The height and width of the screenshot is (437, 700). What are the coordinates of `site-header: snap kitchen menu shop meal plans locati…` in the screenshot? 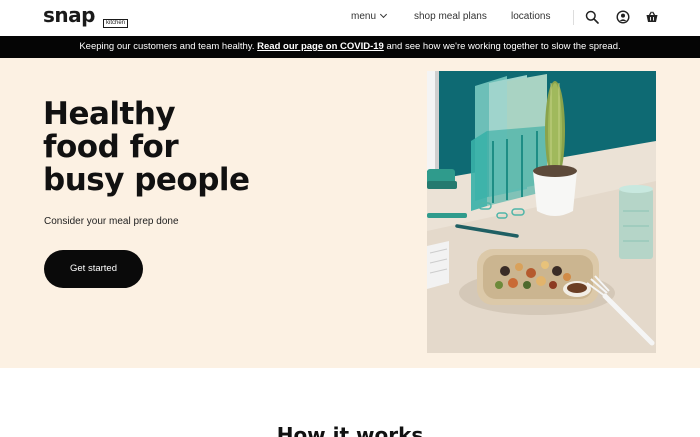 It's located at (350, 18).